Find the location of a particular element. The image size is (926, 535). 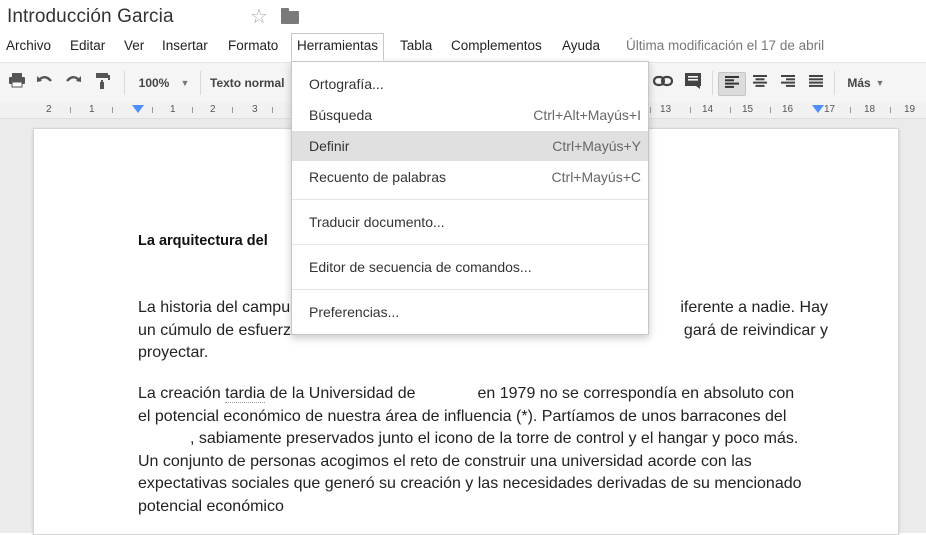

last-modified-link: Última modificación el 17 de abril is located at coordinates (725, 45).